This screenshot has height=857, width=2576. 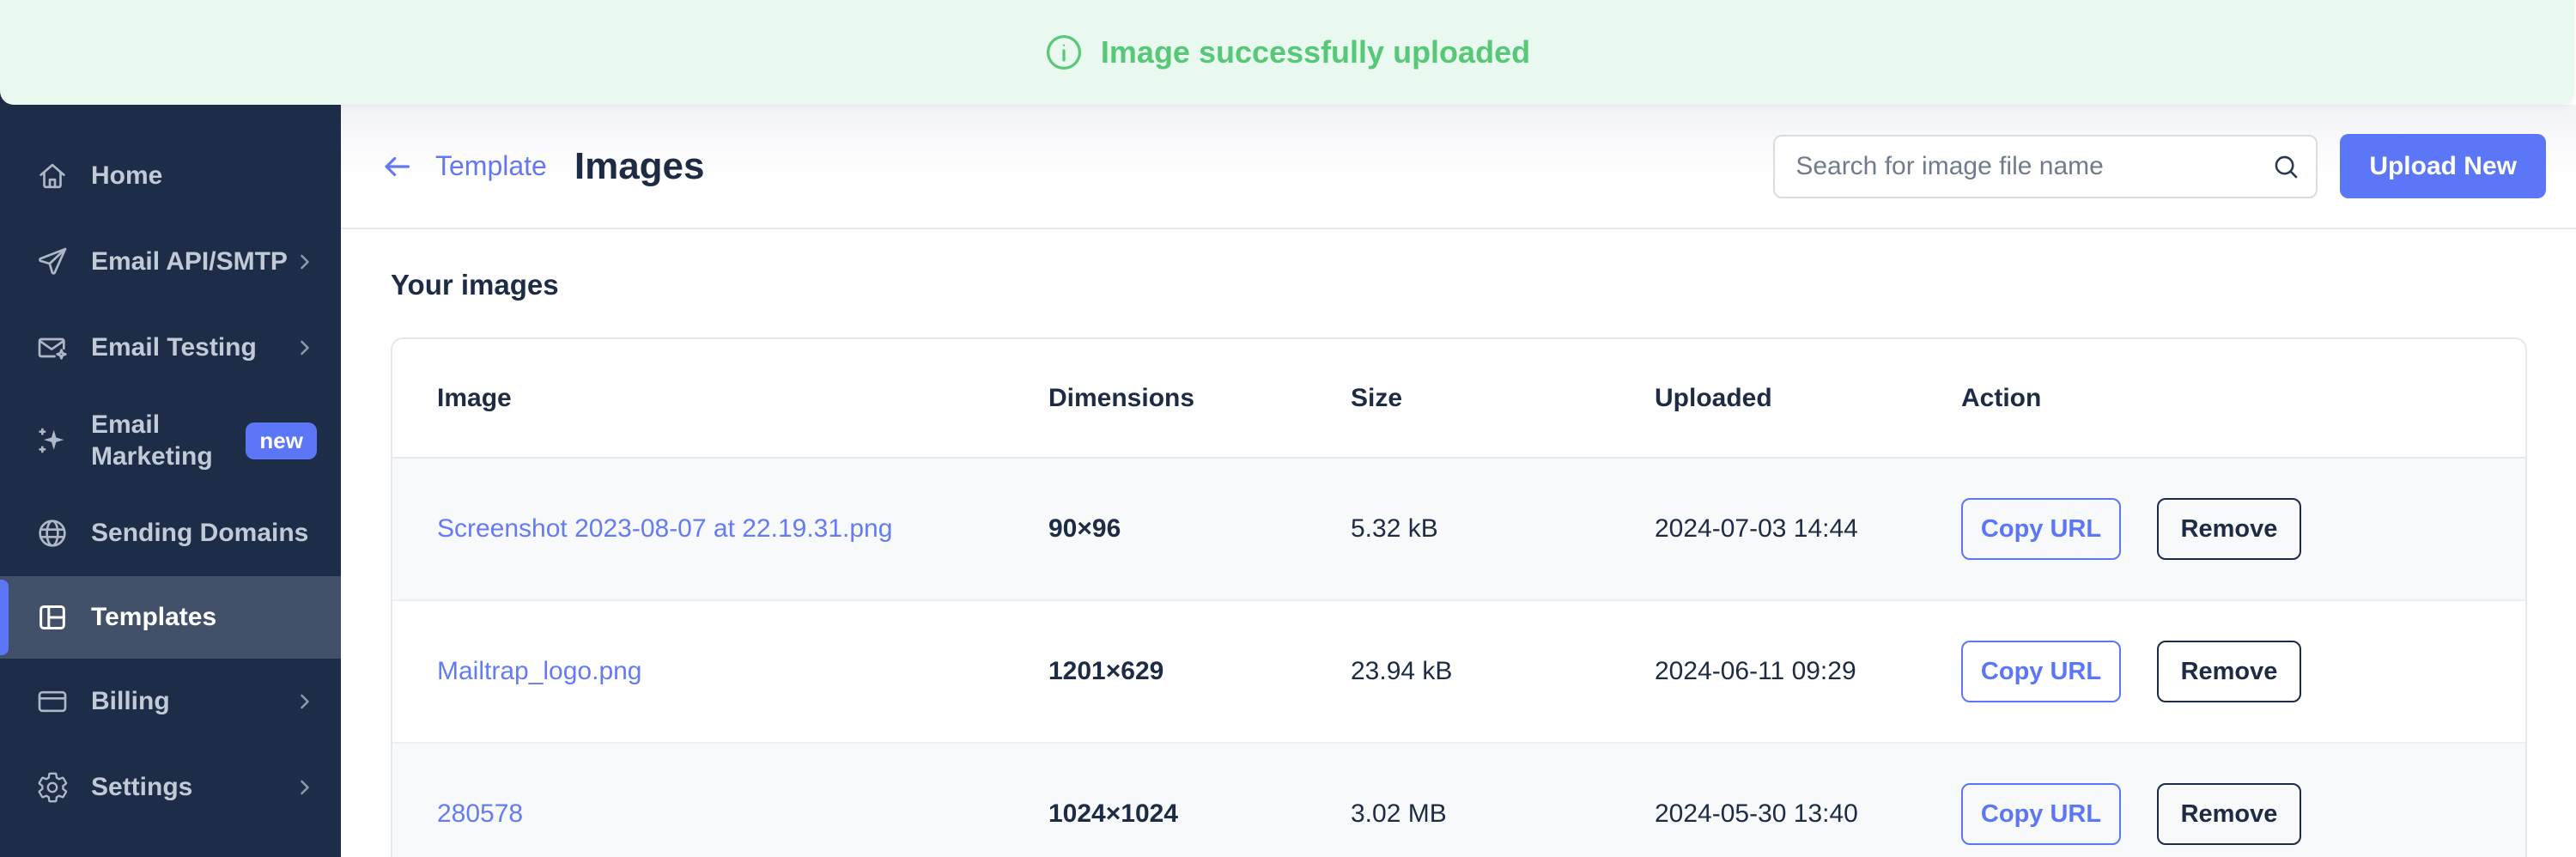 I want to click on sidebar-item-sending-domains: Sending Domains, so click(x=170, y=533).